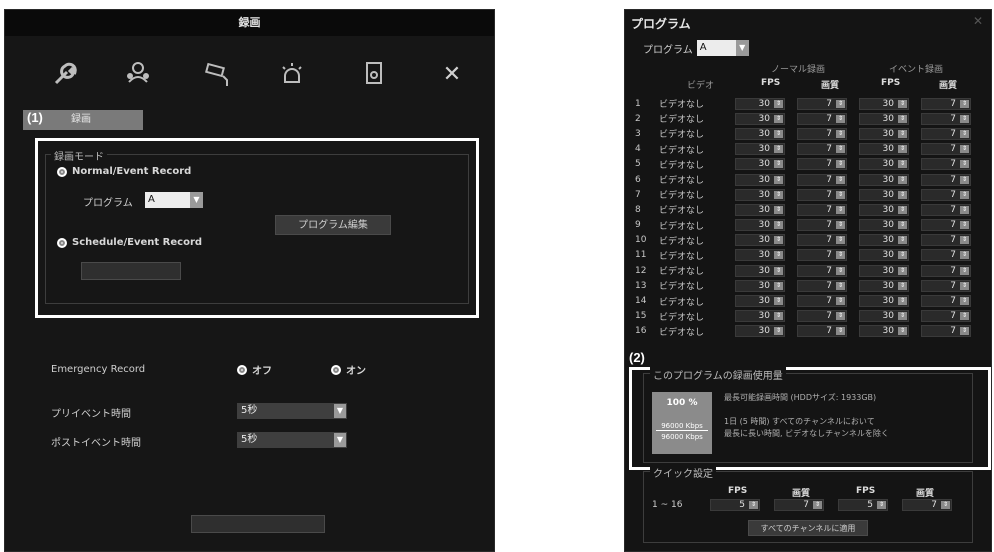  What do you see at coordinates (735, 505) in the screenshot?
I see `quick-normal-fps: 5 ⇕` at bounding box center [735, 505].